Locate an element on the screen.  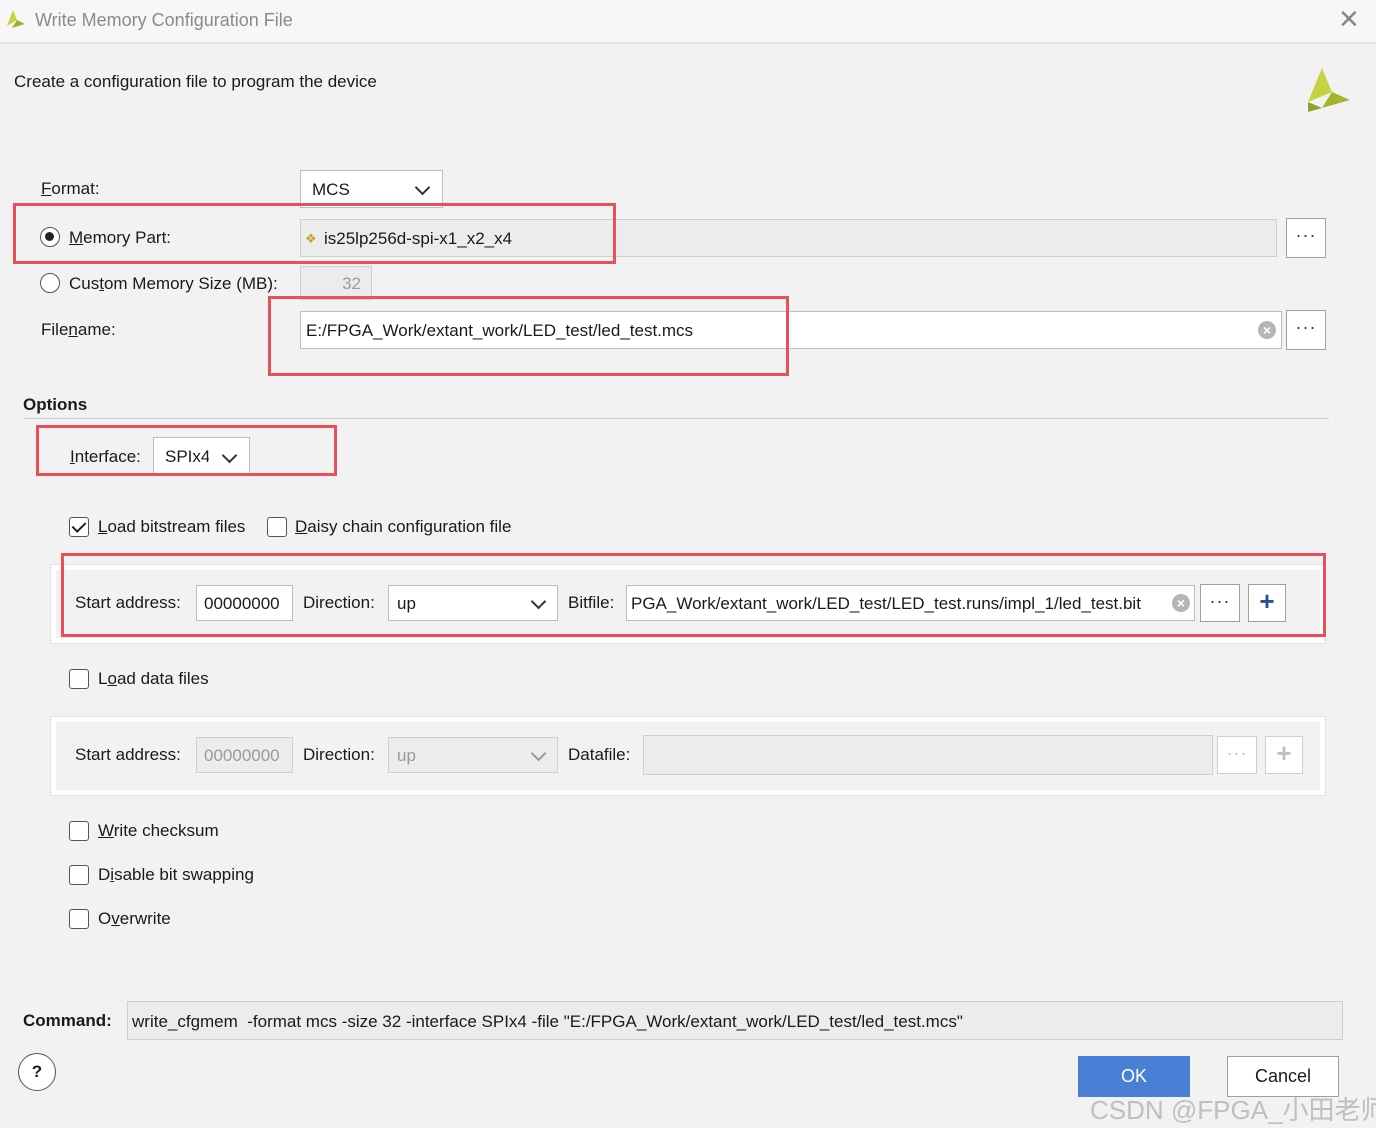
interface-dropdown: SPIx4 is located at coordinates (201, 456).